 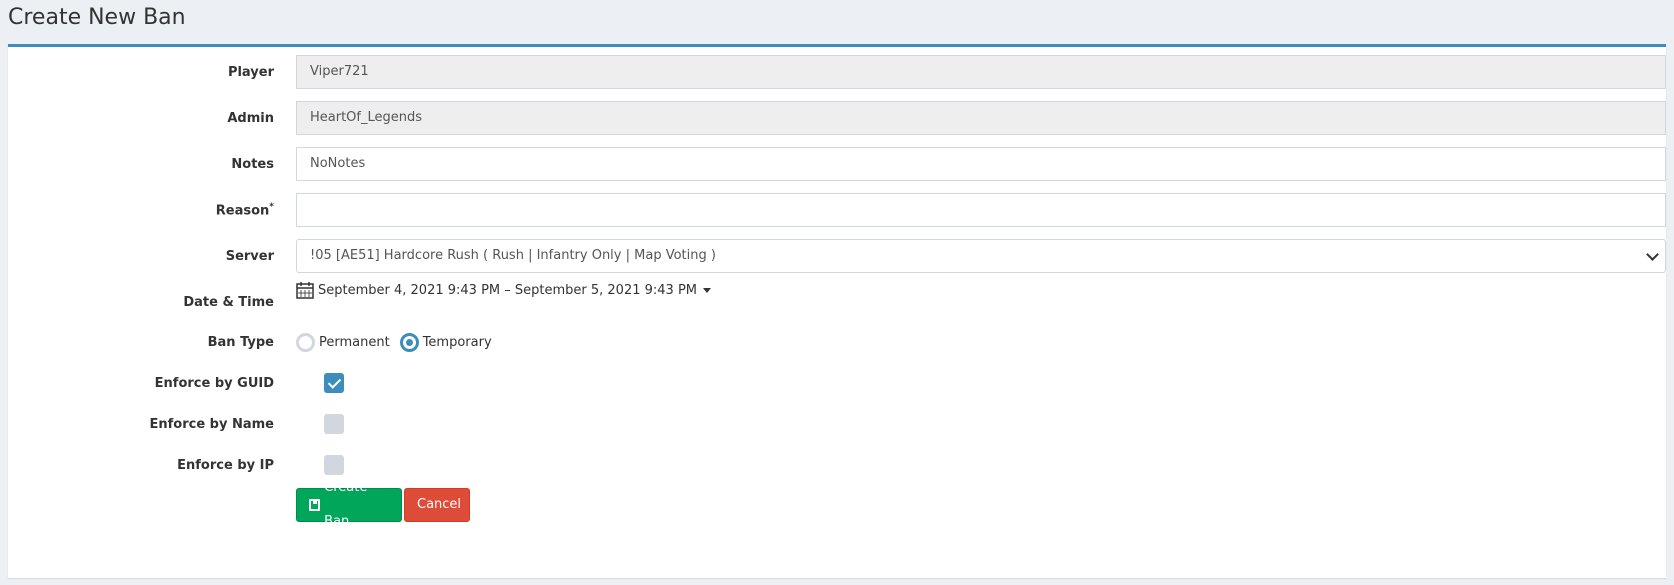 I want to click on enforce-guid-row: Enforce by GUID, so click(x=837, y=383).